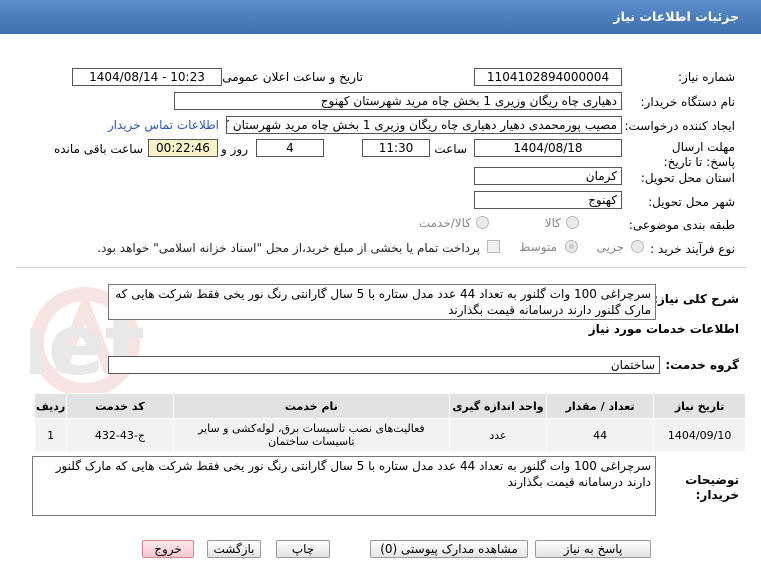 The image size is (761, 574). What do you see at coordinates (548, 200) in the screenshot?
I see `city-field: کهنوج` at bounding box center [548, 200].